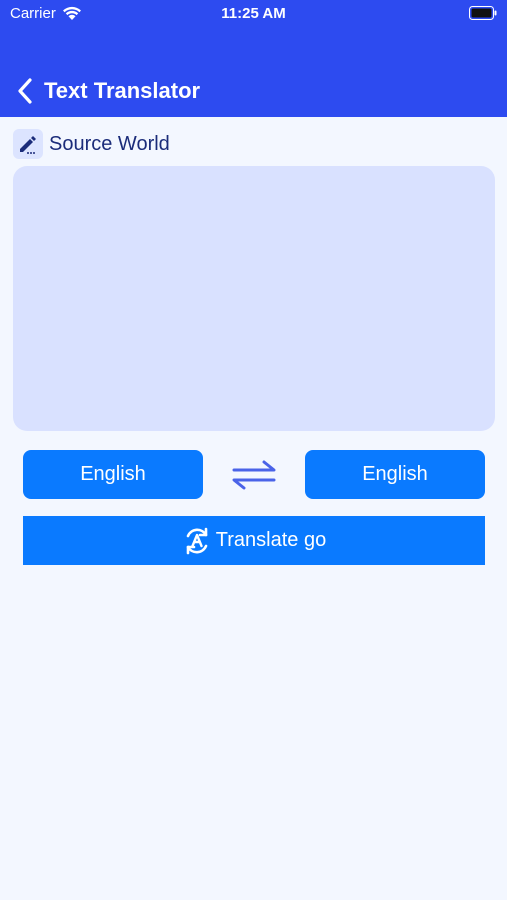 The height and width of the screenshot is (900, 507). I want to click on chevron-left-icon, so click(26, 91).